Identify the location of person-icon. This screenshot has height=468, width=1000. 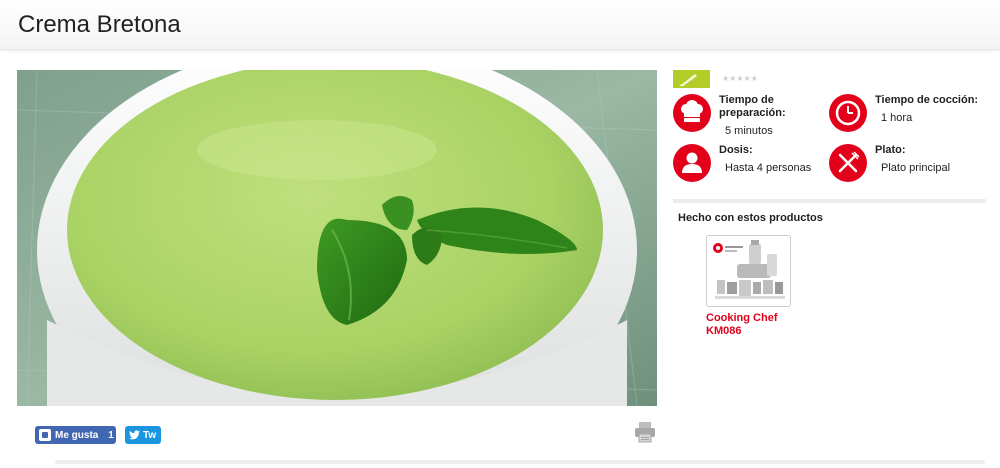
(692, 163).